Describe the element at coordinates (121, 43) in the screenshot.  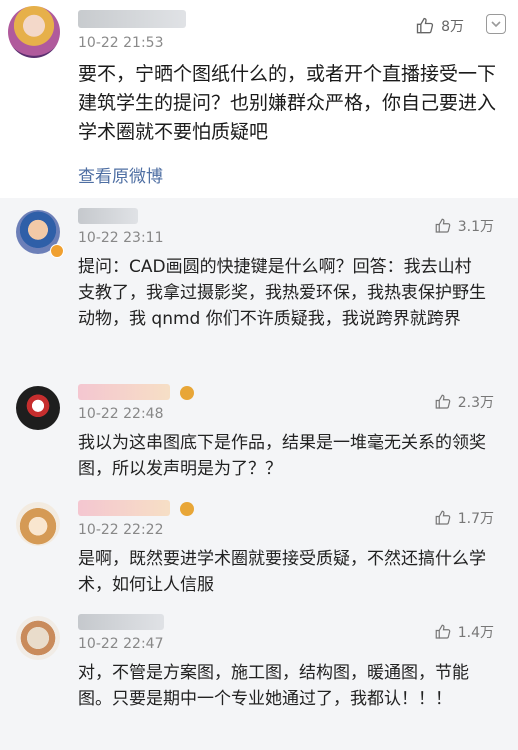
I see `comment-time: 10-22 21:53` at that location.